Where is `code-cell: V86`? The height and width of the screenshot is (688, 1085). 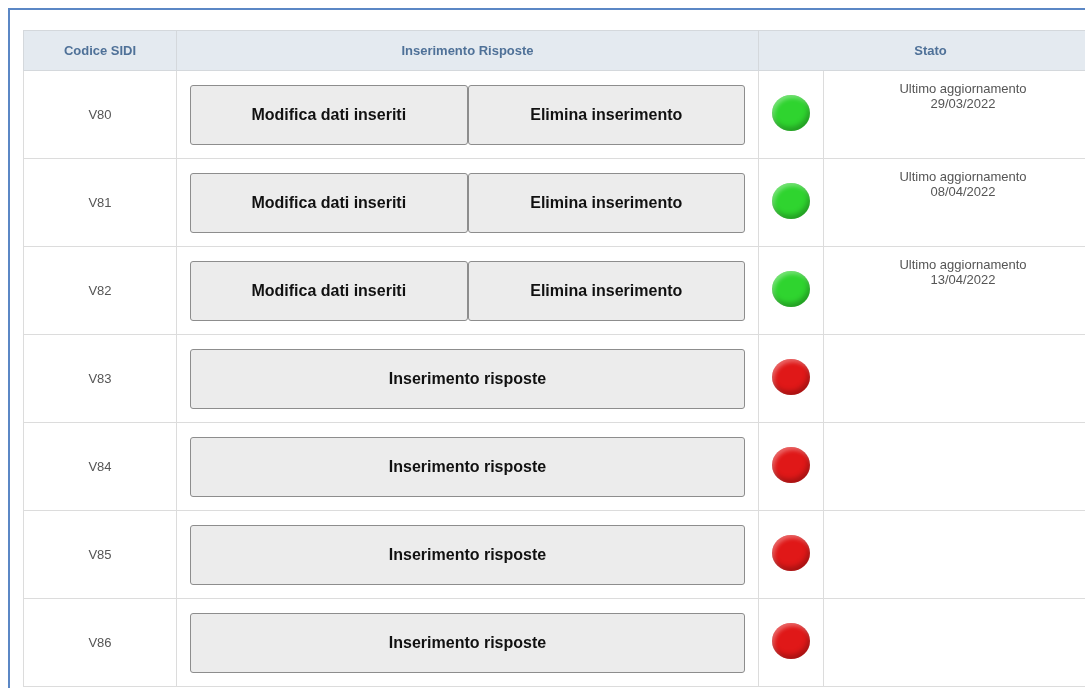 code-cell: V86 is located at coordinates (100, 642).